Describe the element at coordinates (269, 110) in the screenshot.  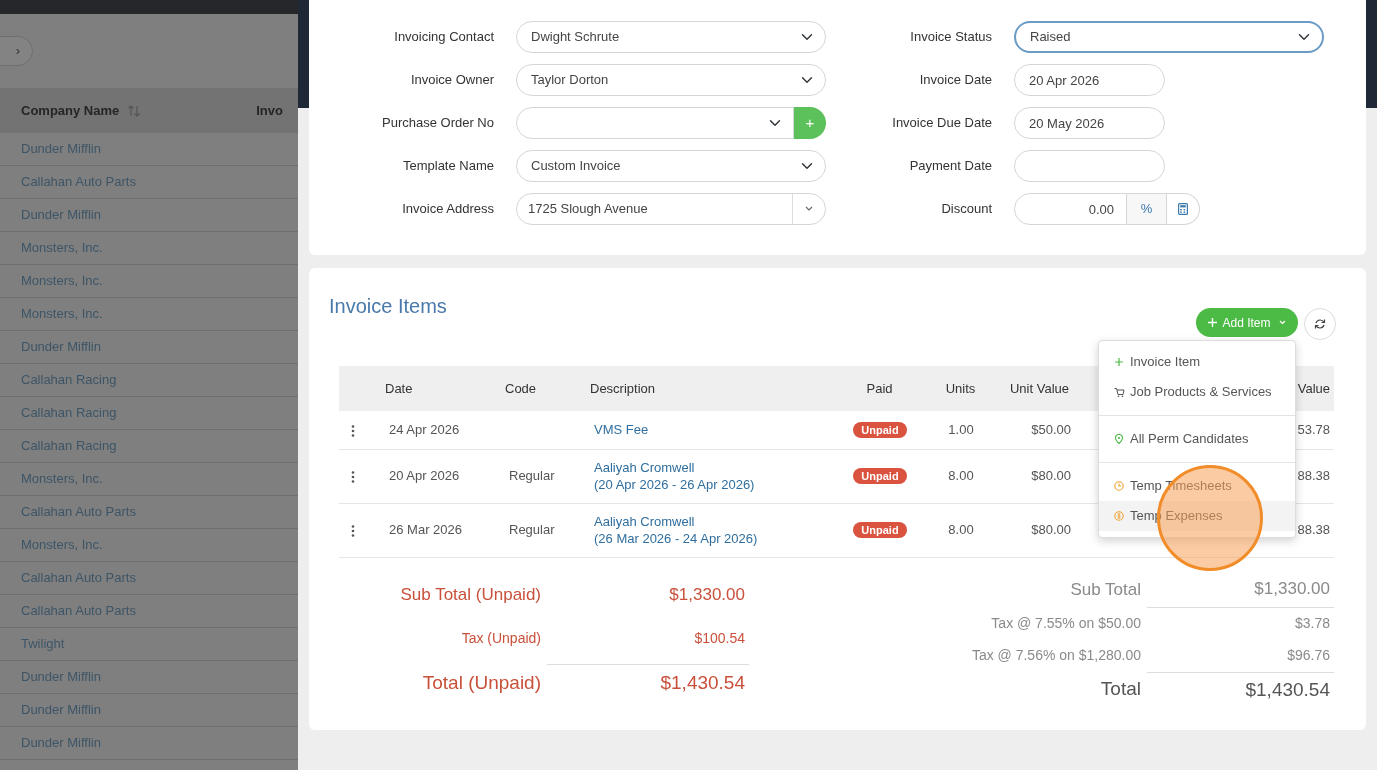
I see `column-header: Invo` at that location.